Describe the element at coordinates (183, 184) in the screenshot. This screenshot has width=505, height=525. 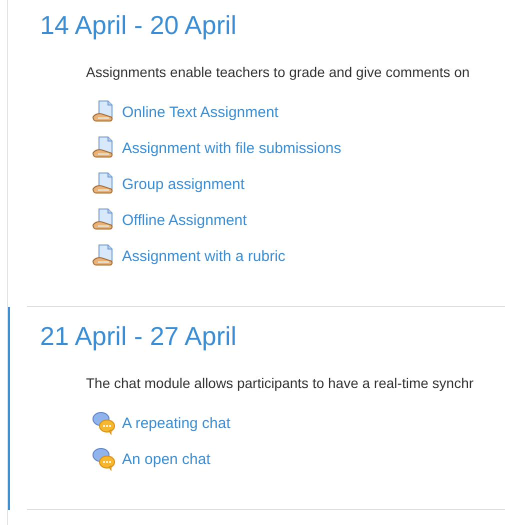
I see `activity-link: Group assignment` at that location.